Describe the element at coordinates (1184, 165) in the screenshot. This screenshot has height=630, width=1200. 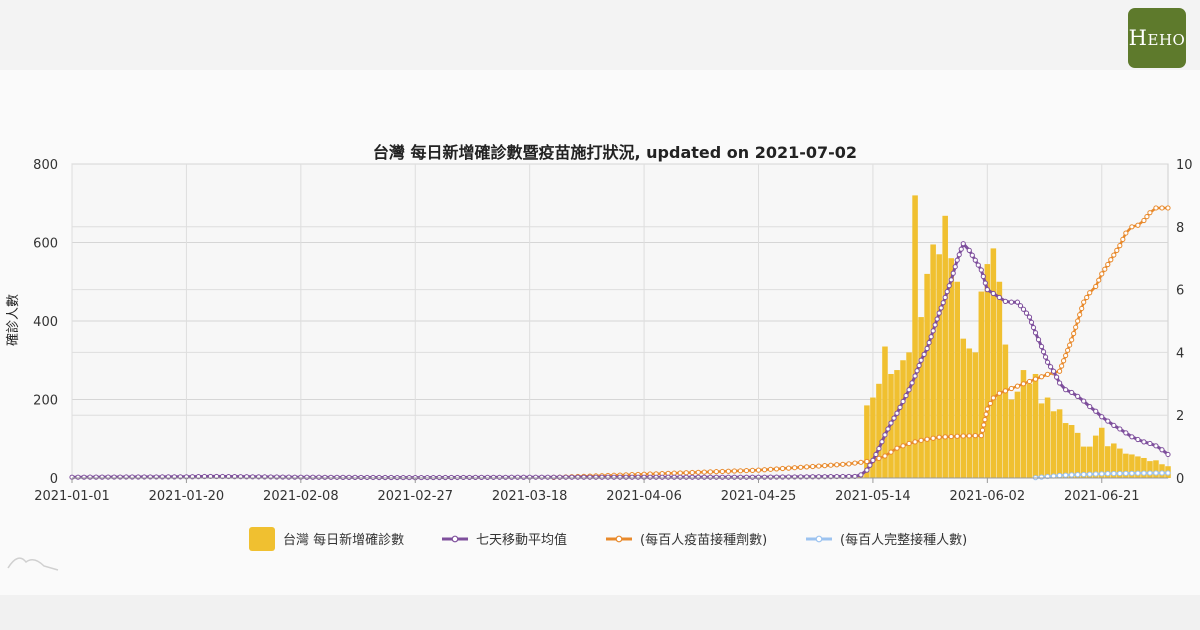
I see `y2-tick-label: 10` at that location.